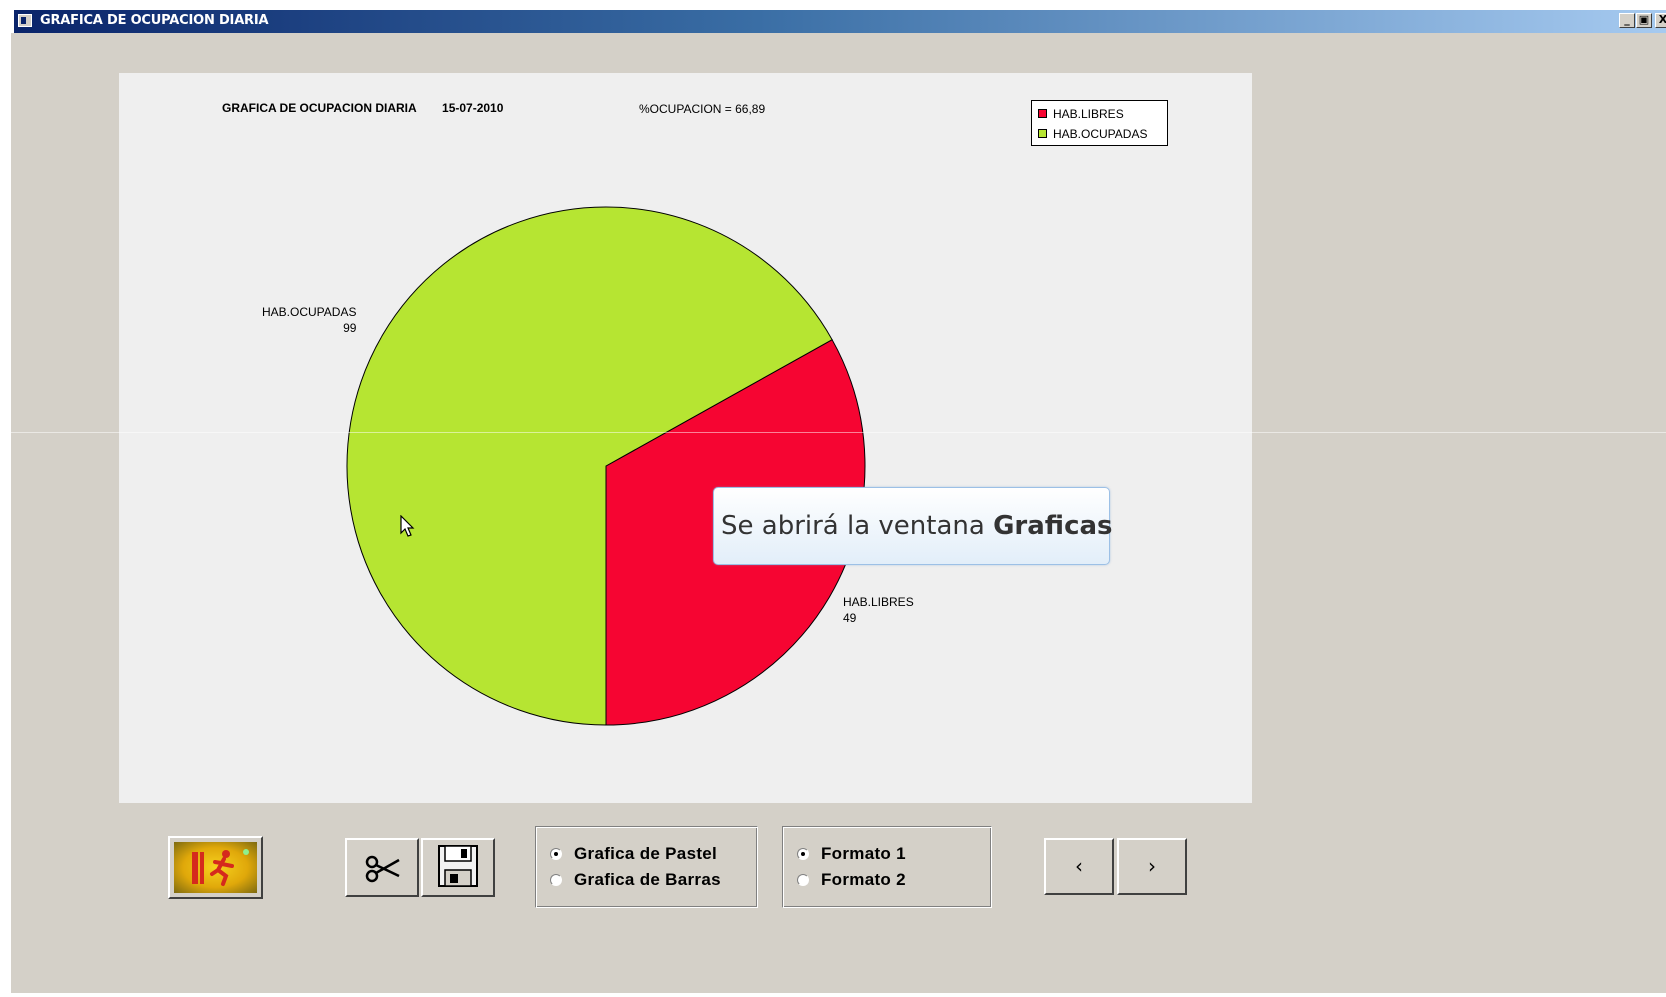  I want to click on previous-button: ‹, so click(1079, 866).